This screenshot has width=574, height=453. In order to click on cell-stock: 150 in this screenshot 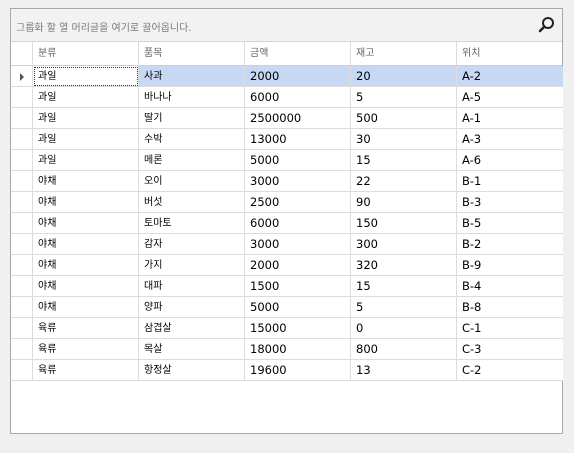, I will do `click(404, 223)`.